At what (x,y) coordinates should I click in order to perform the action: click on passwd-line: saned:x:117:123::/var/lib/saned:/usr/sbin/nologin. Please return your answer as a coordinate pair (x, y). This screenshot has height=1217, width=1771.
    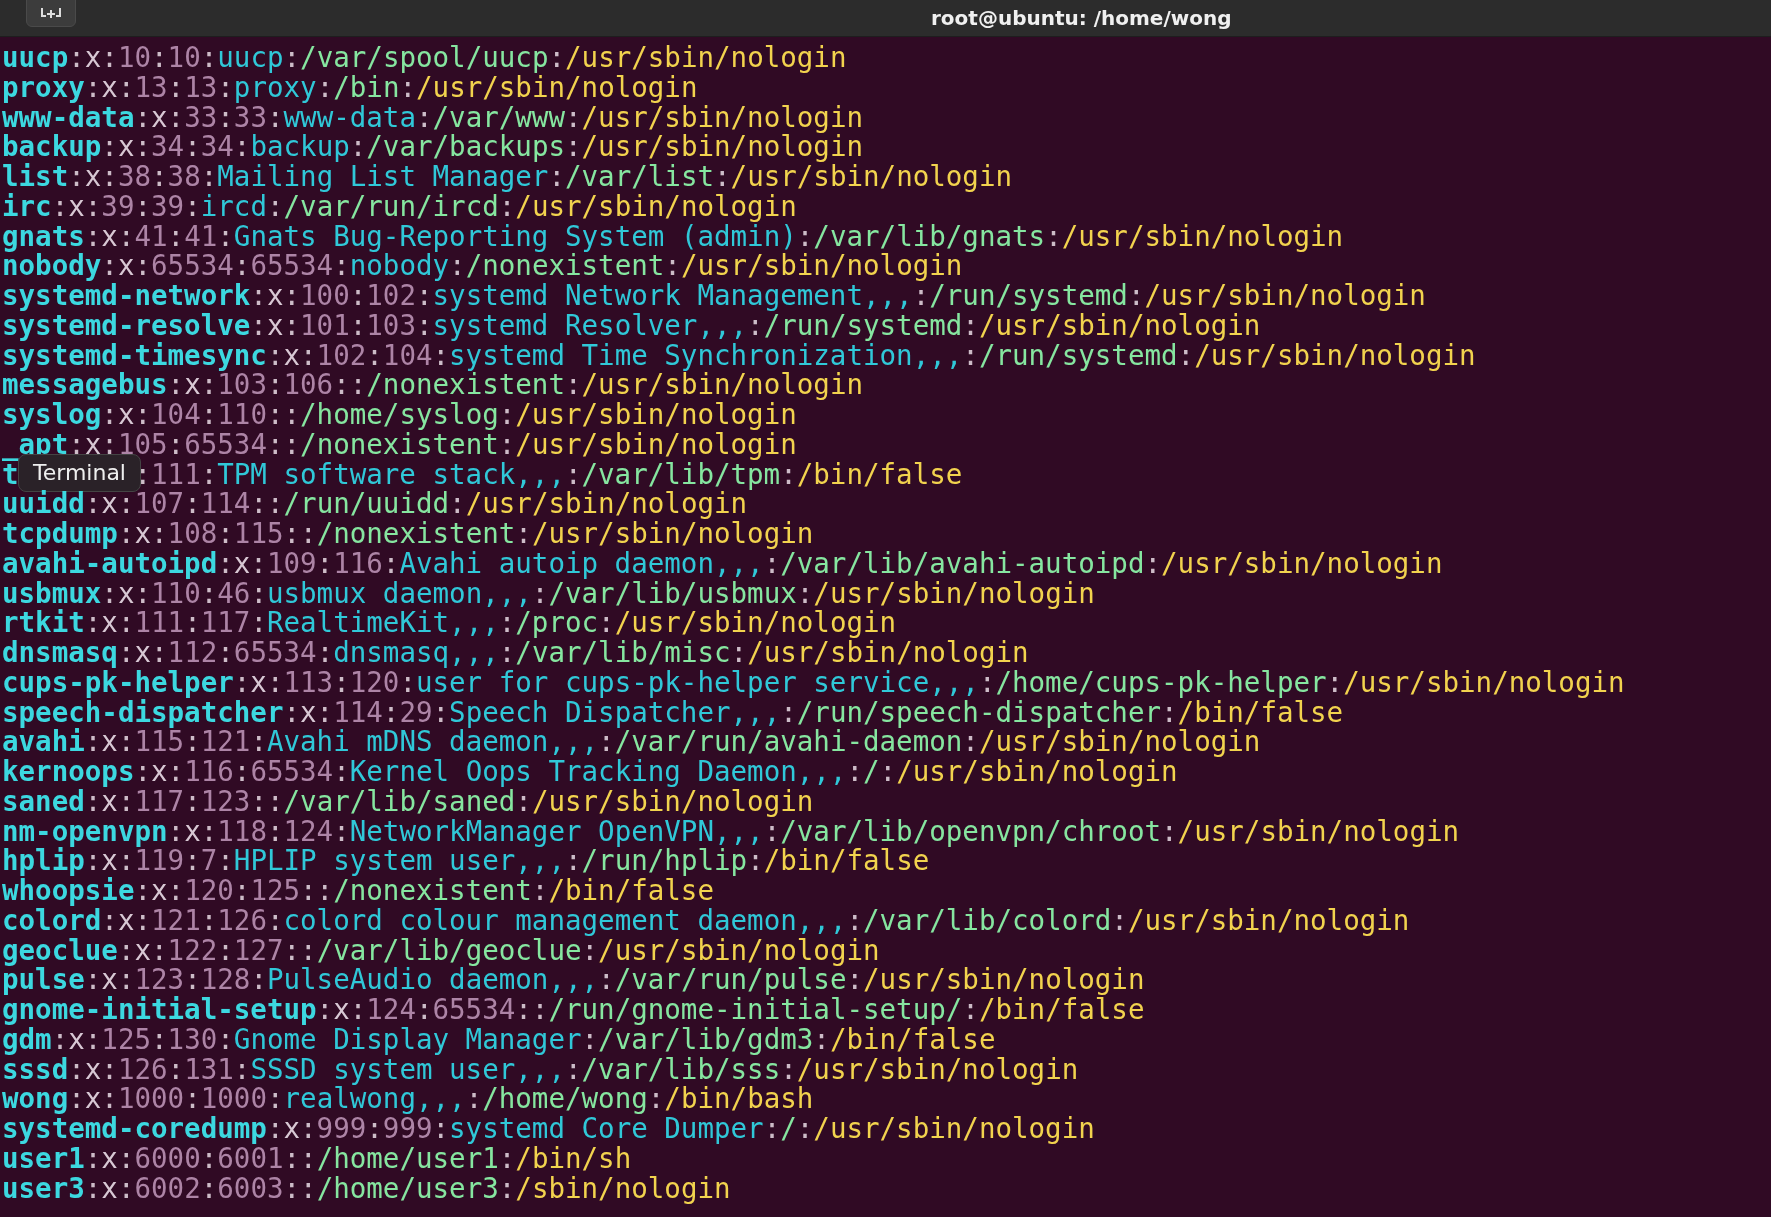
    Looking at the image, I should click on (408, 801).